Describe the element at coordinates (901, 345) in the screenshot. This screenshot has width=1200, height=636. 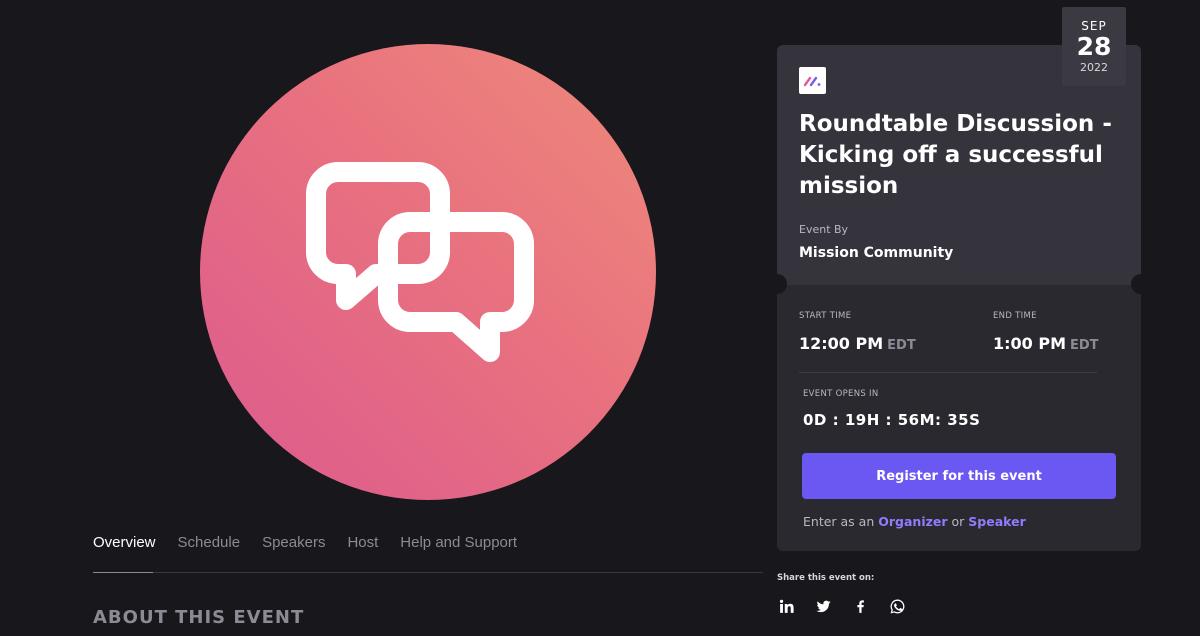
I see `start-timezone: EDT` at that location.